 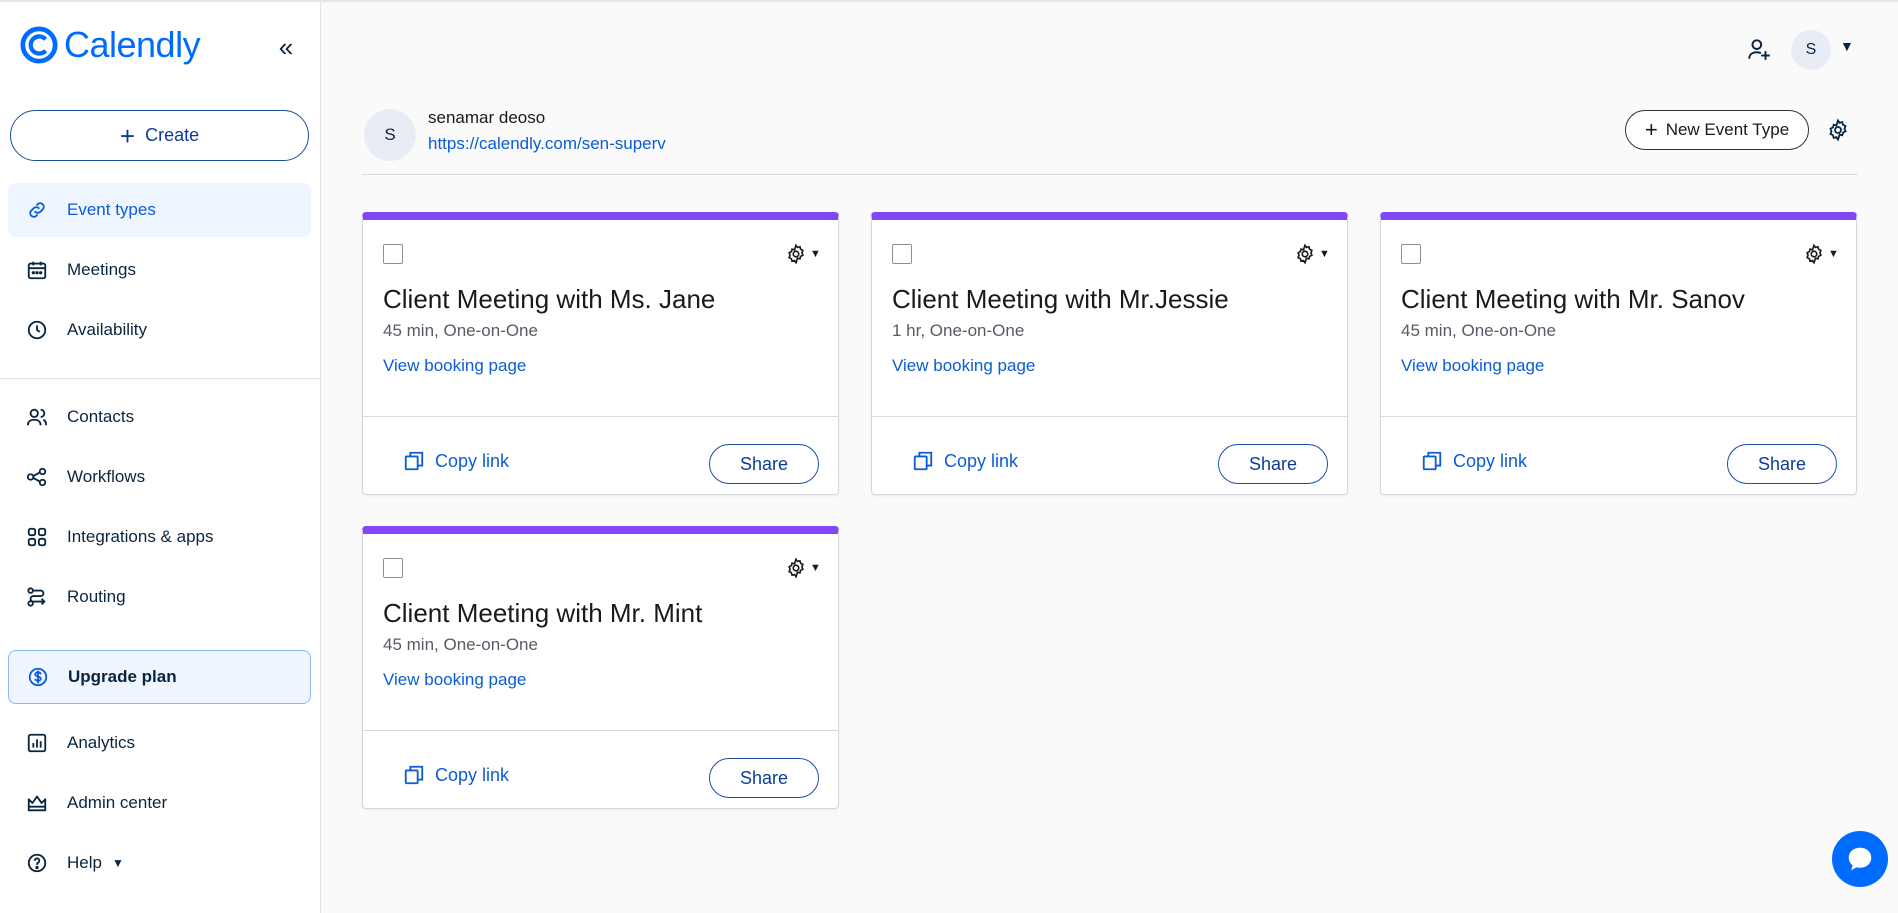 I want to click on analytics-icon, so click(x=37, y=743).